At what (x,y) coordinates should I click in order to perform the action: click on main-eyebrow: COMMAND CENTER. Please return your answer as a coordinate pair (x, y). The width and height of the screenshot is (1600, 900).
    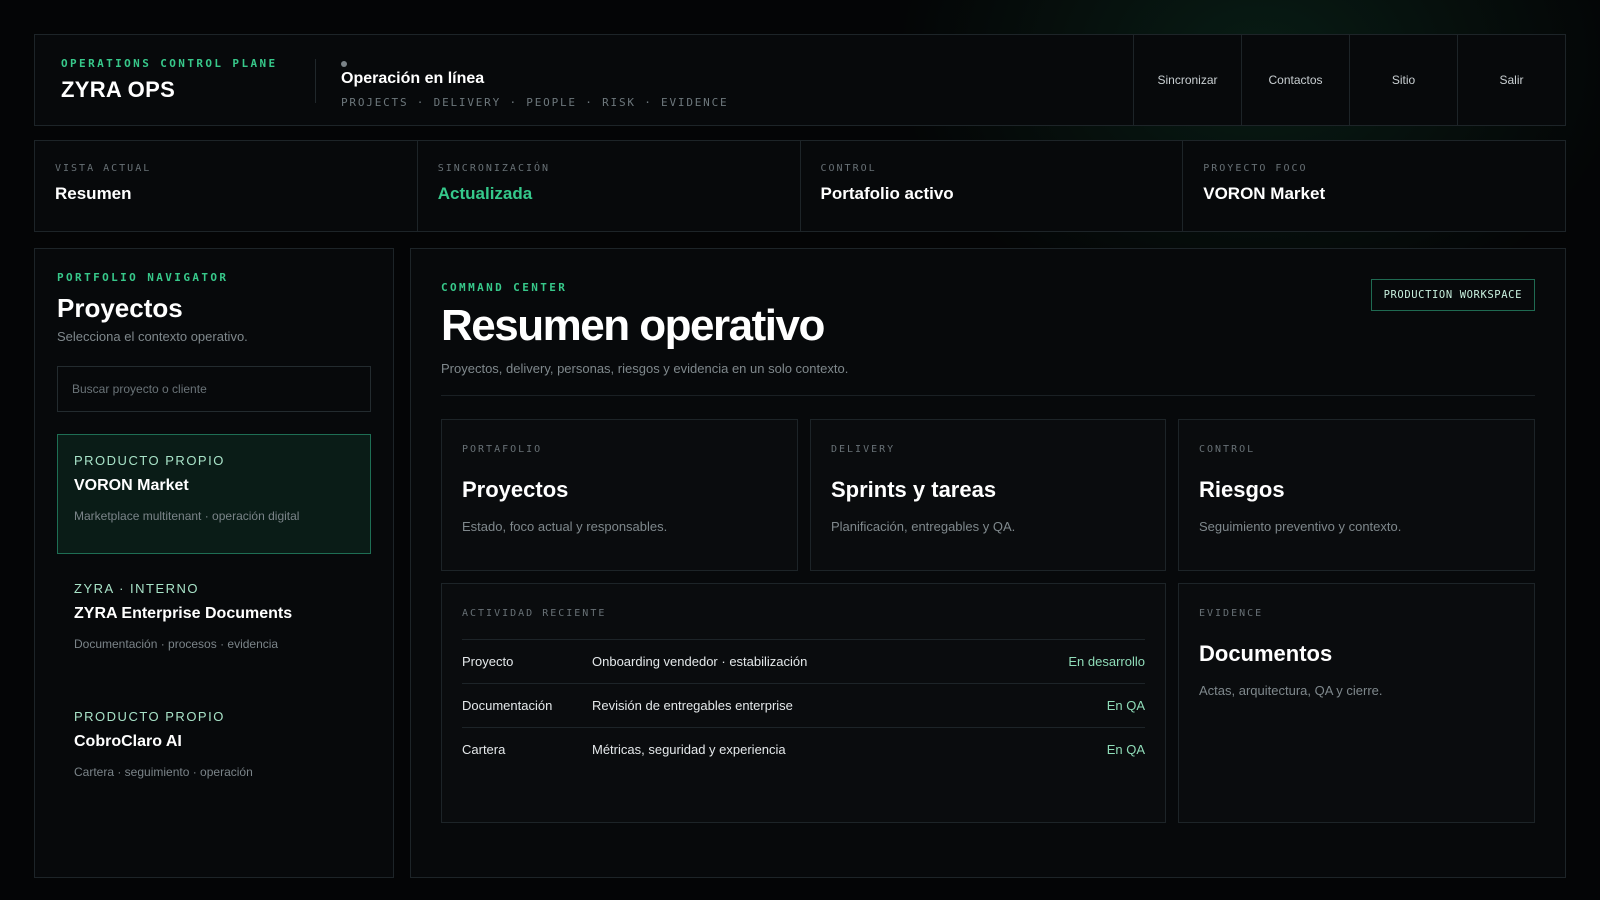
    Looking at the image, I should click on (504, 287).